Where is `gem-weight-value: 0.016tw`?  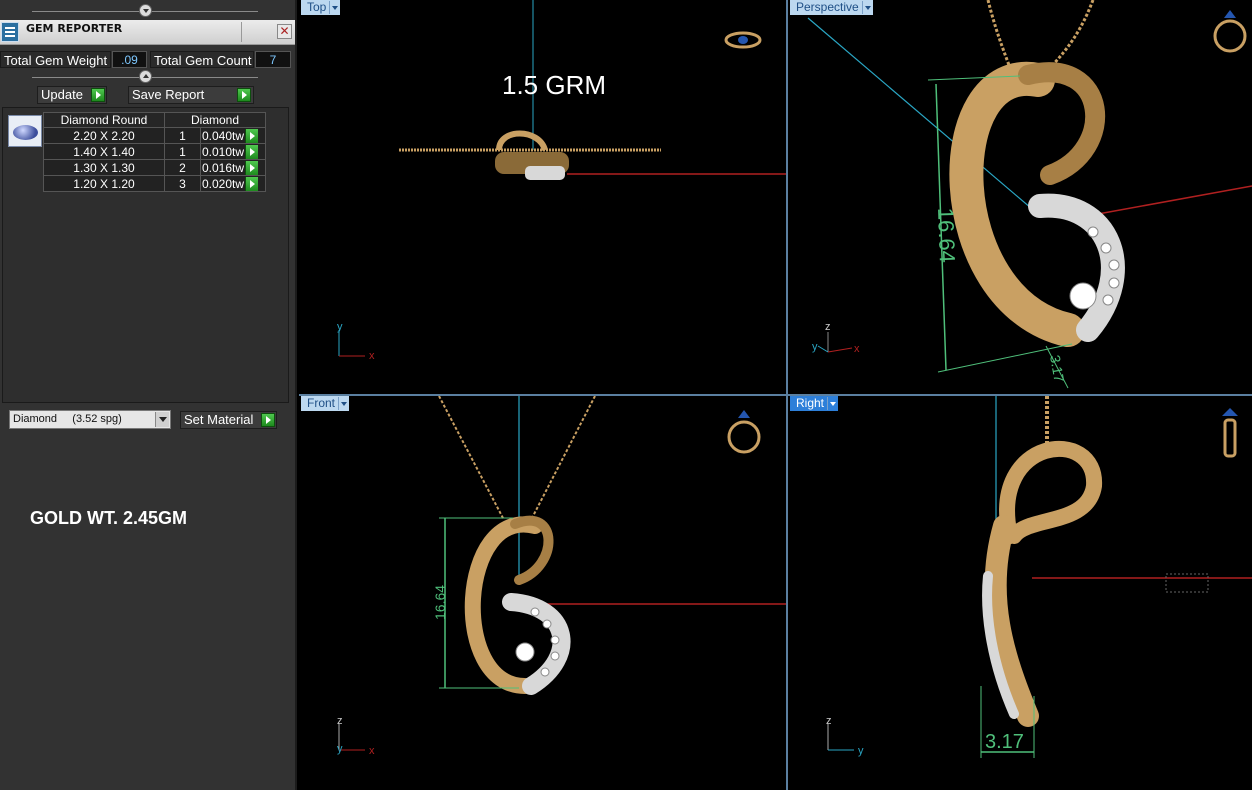 gem-weight-value: 0.016tw is located at coordinates (223, 167).